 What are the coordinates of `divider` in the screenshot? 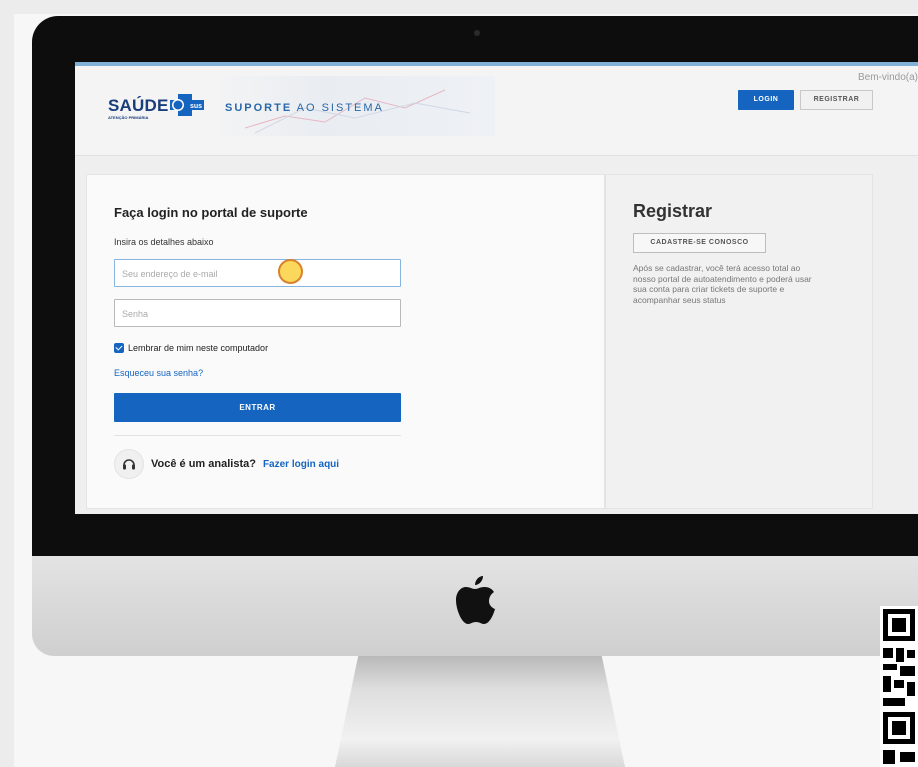 It's located at (257, 435).